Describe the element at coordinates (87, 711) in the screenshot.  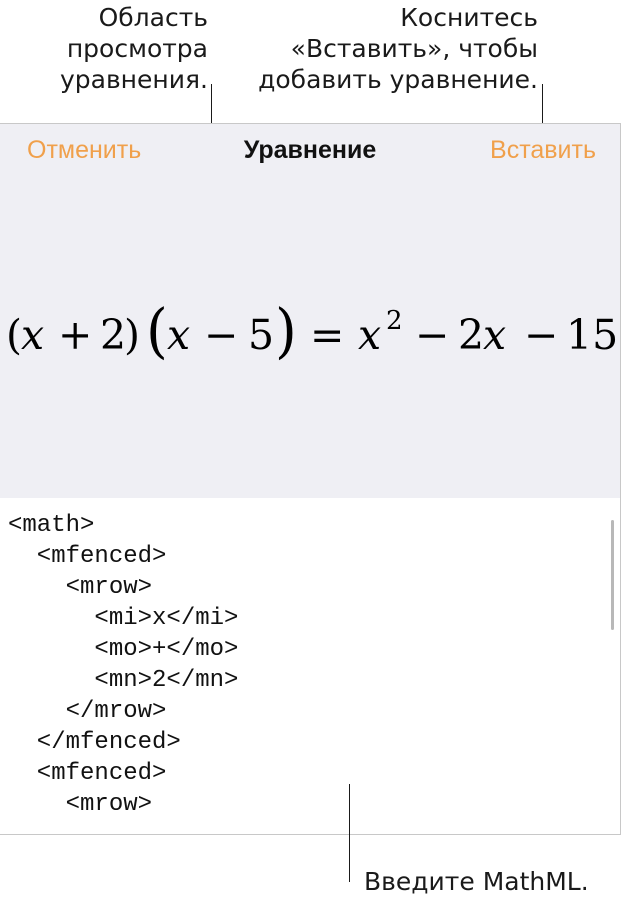
I see `mathml-code-line: </mrow>` at that location.